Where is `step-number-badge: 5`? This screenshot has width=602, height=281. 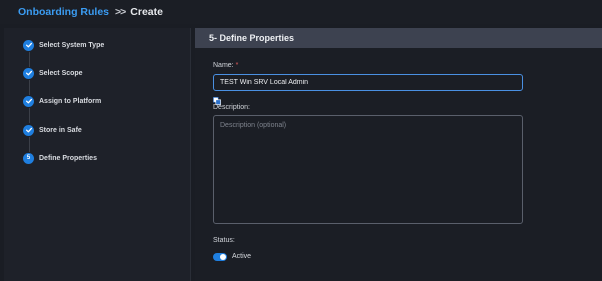 step-number-badge: 5 is located at coordinates (28, 158).